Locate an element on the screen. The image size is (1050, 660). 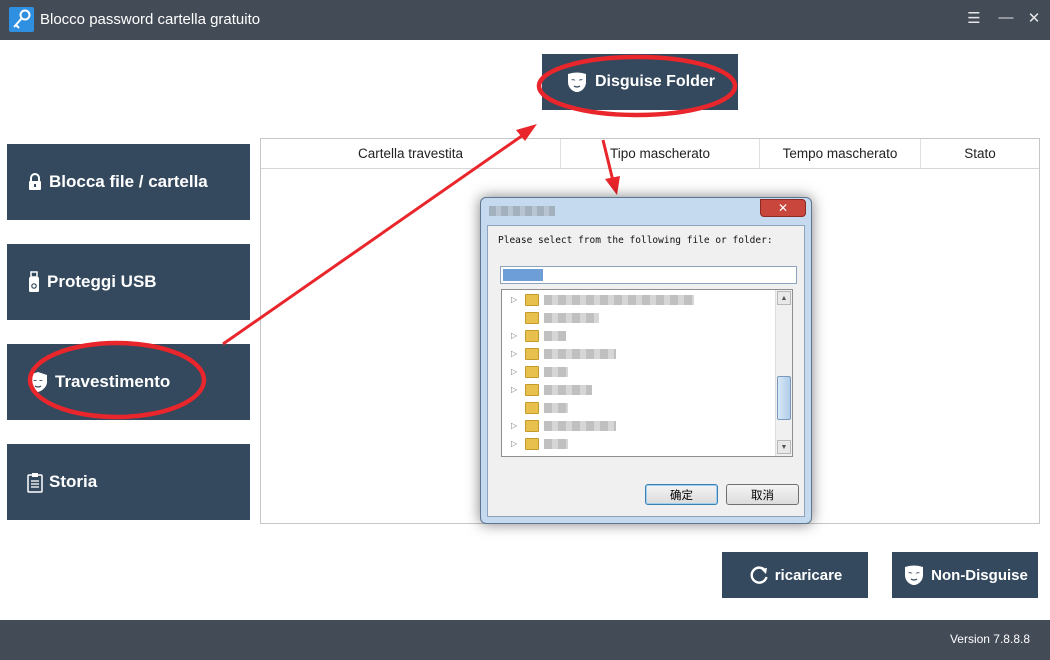
sidebar-item-blocca: Blocca file / cartella is located at coordinates (128, 182).